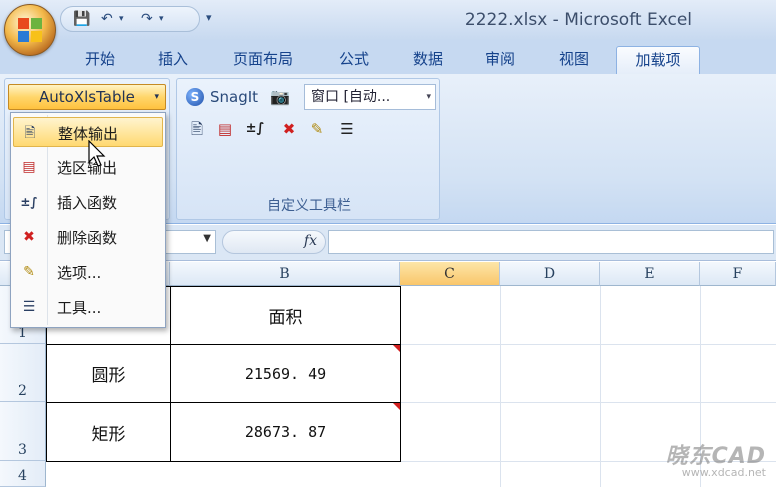 The width and height of the screenshot is (776, 487). I want to click on autoxlstable-label: AutoXlsTable, so click(87, 97).